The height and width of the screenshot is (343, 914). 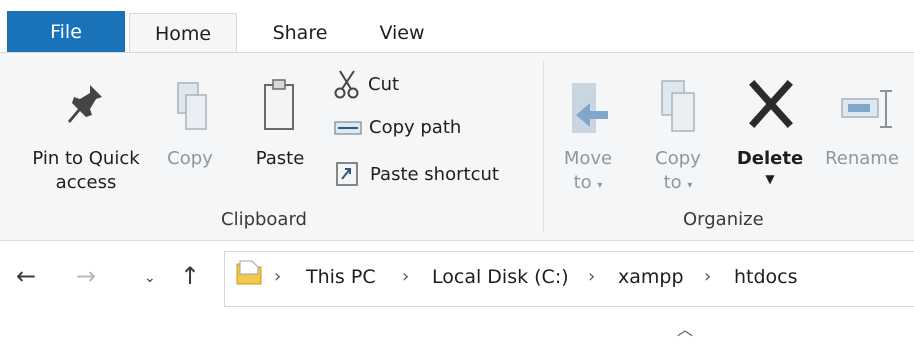 I want to click on tab-home: Home, so click(x=183, y=33).